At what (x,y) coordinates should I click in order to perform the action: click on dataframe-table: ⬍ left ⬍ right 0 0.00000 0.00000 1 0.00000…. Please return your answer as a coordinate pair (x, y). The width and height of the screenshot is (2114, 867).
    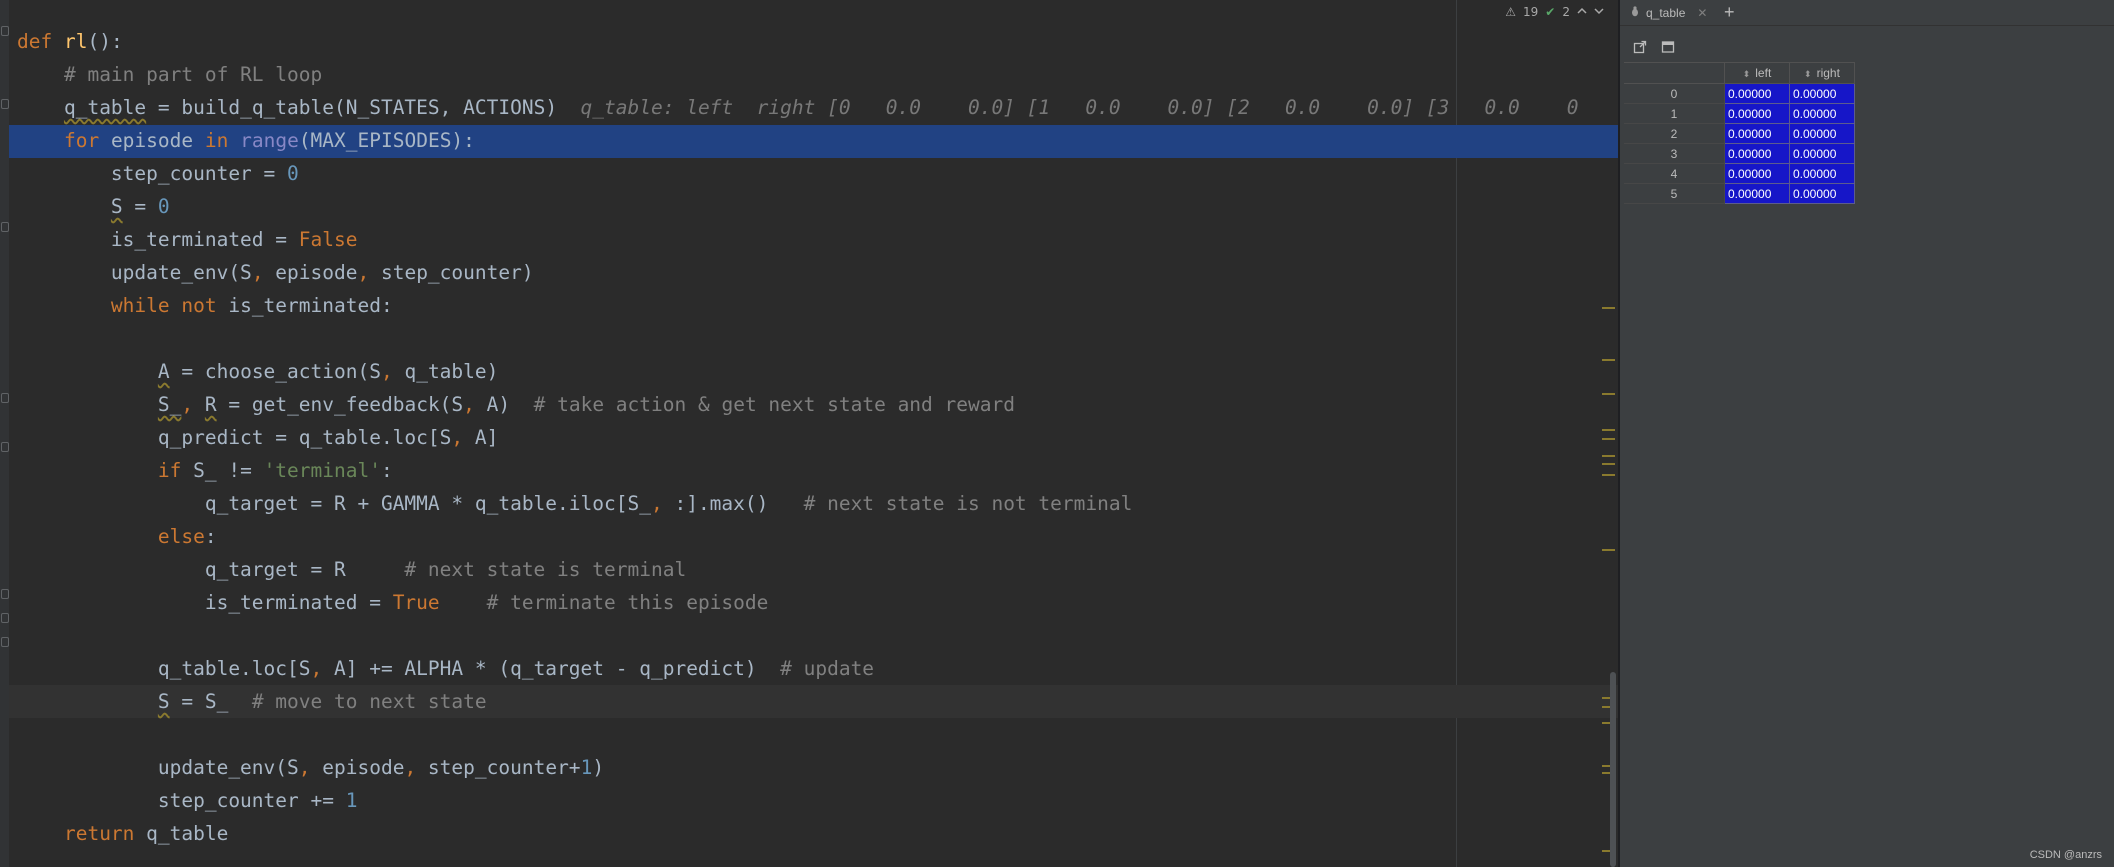
    Looking at the image, I should click on (1739, 133).